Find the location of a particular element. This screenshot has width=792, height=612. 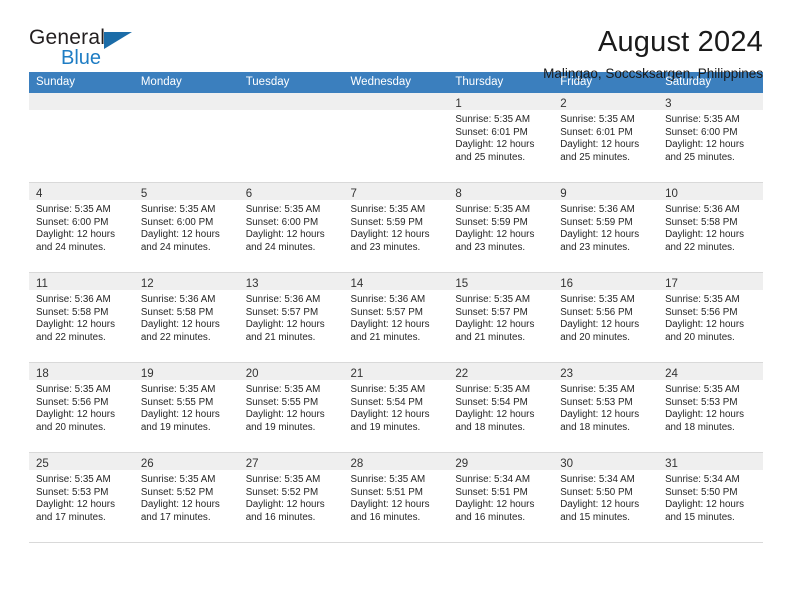

day-number: 23 is located at coordinates (567, 374).